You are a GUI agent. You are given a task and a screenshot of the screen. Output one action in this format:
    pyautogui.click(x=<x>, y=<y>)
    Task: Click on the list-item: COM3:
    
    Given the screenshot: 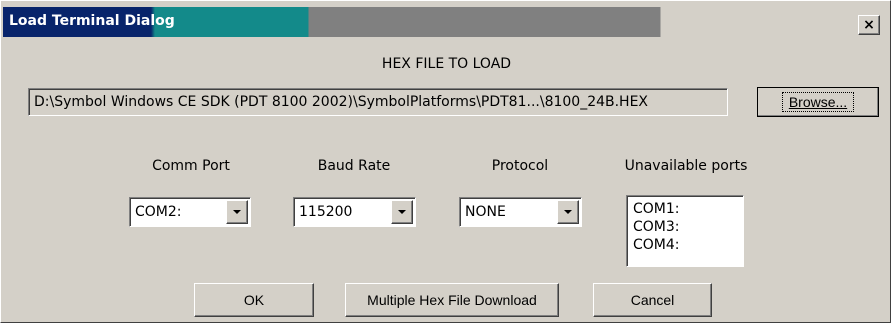 What is the action you would take?
    pyautogui.click(x=685, y=227)
    